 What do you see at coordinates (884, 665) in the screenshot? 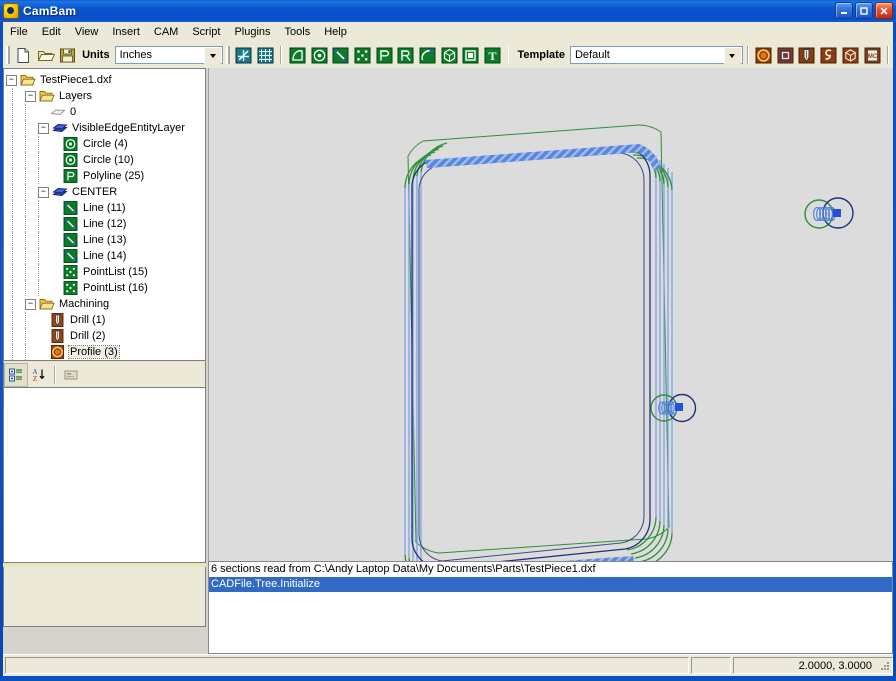
I see `resize-grip-icon` at bounding box center [884, 665].